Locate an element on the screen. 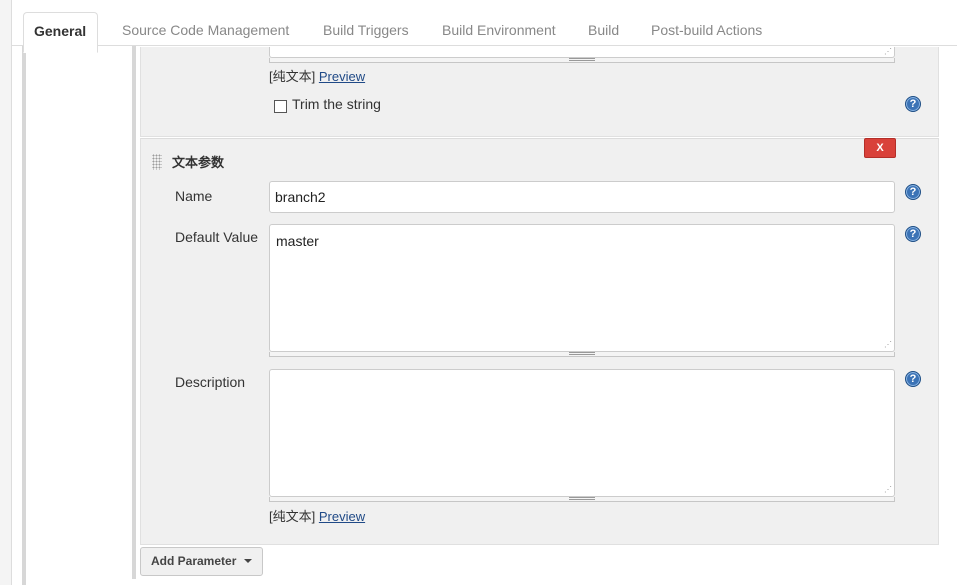  config-gutter-bar is located at coordinates (24, 315).